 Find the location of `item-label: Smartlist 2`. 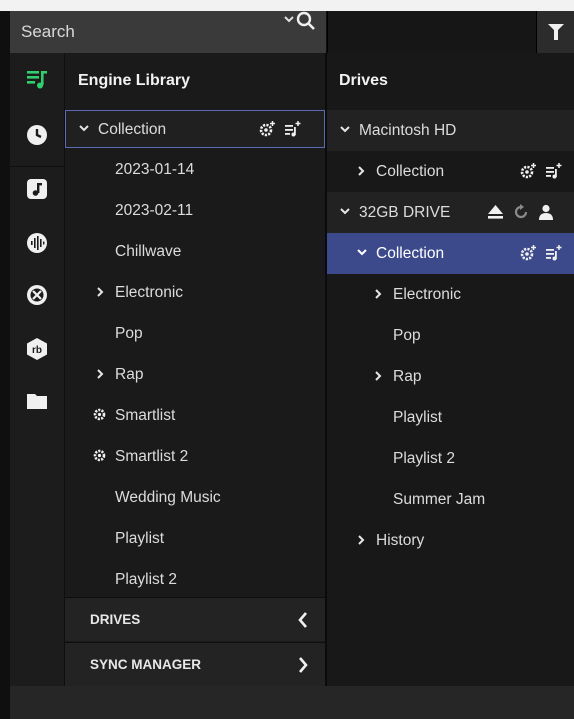

item-label: Smartlist 2 is located at coordinates (152, 456).